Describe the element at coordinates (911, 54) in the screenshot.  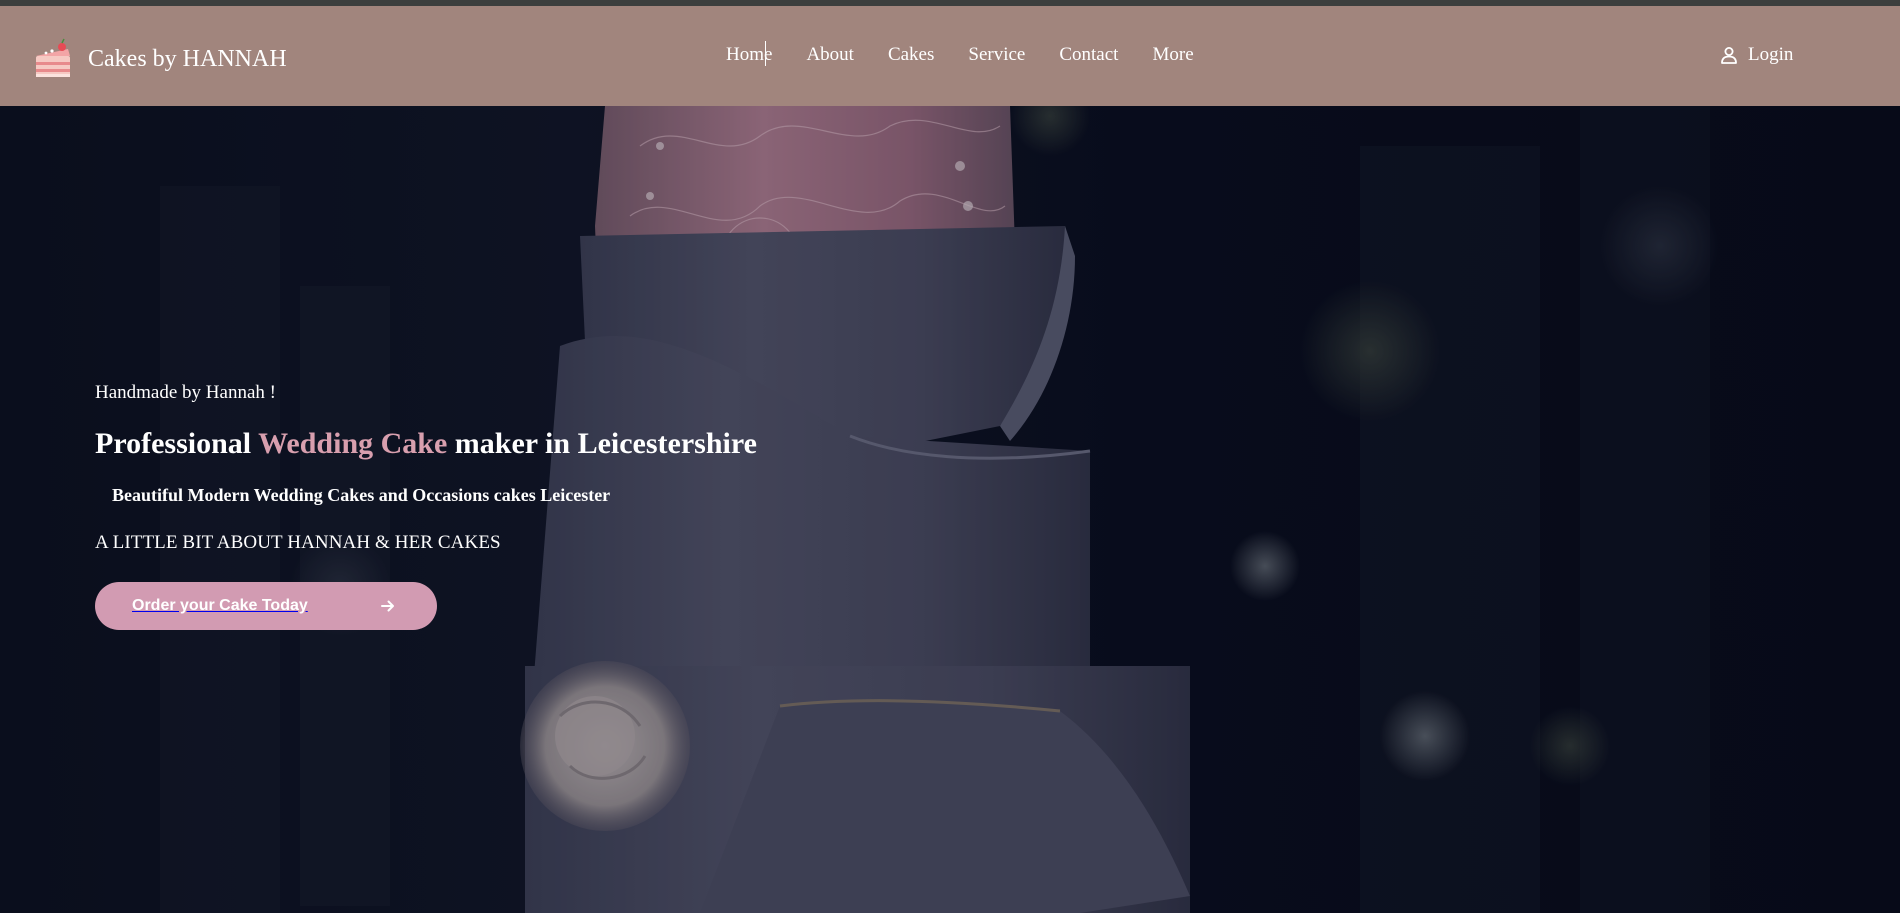
I see `nav-cakes: Cakes` at that location.